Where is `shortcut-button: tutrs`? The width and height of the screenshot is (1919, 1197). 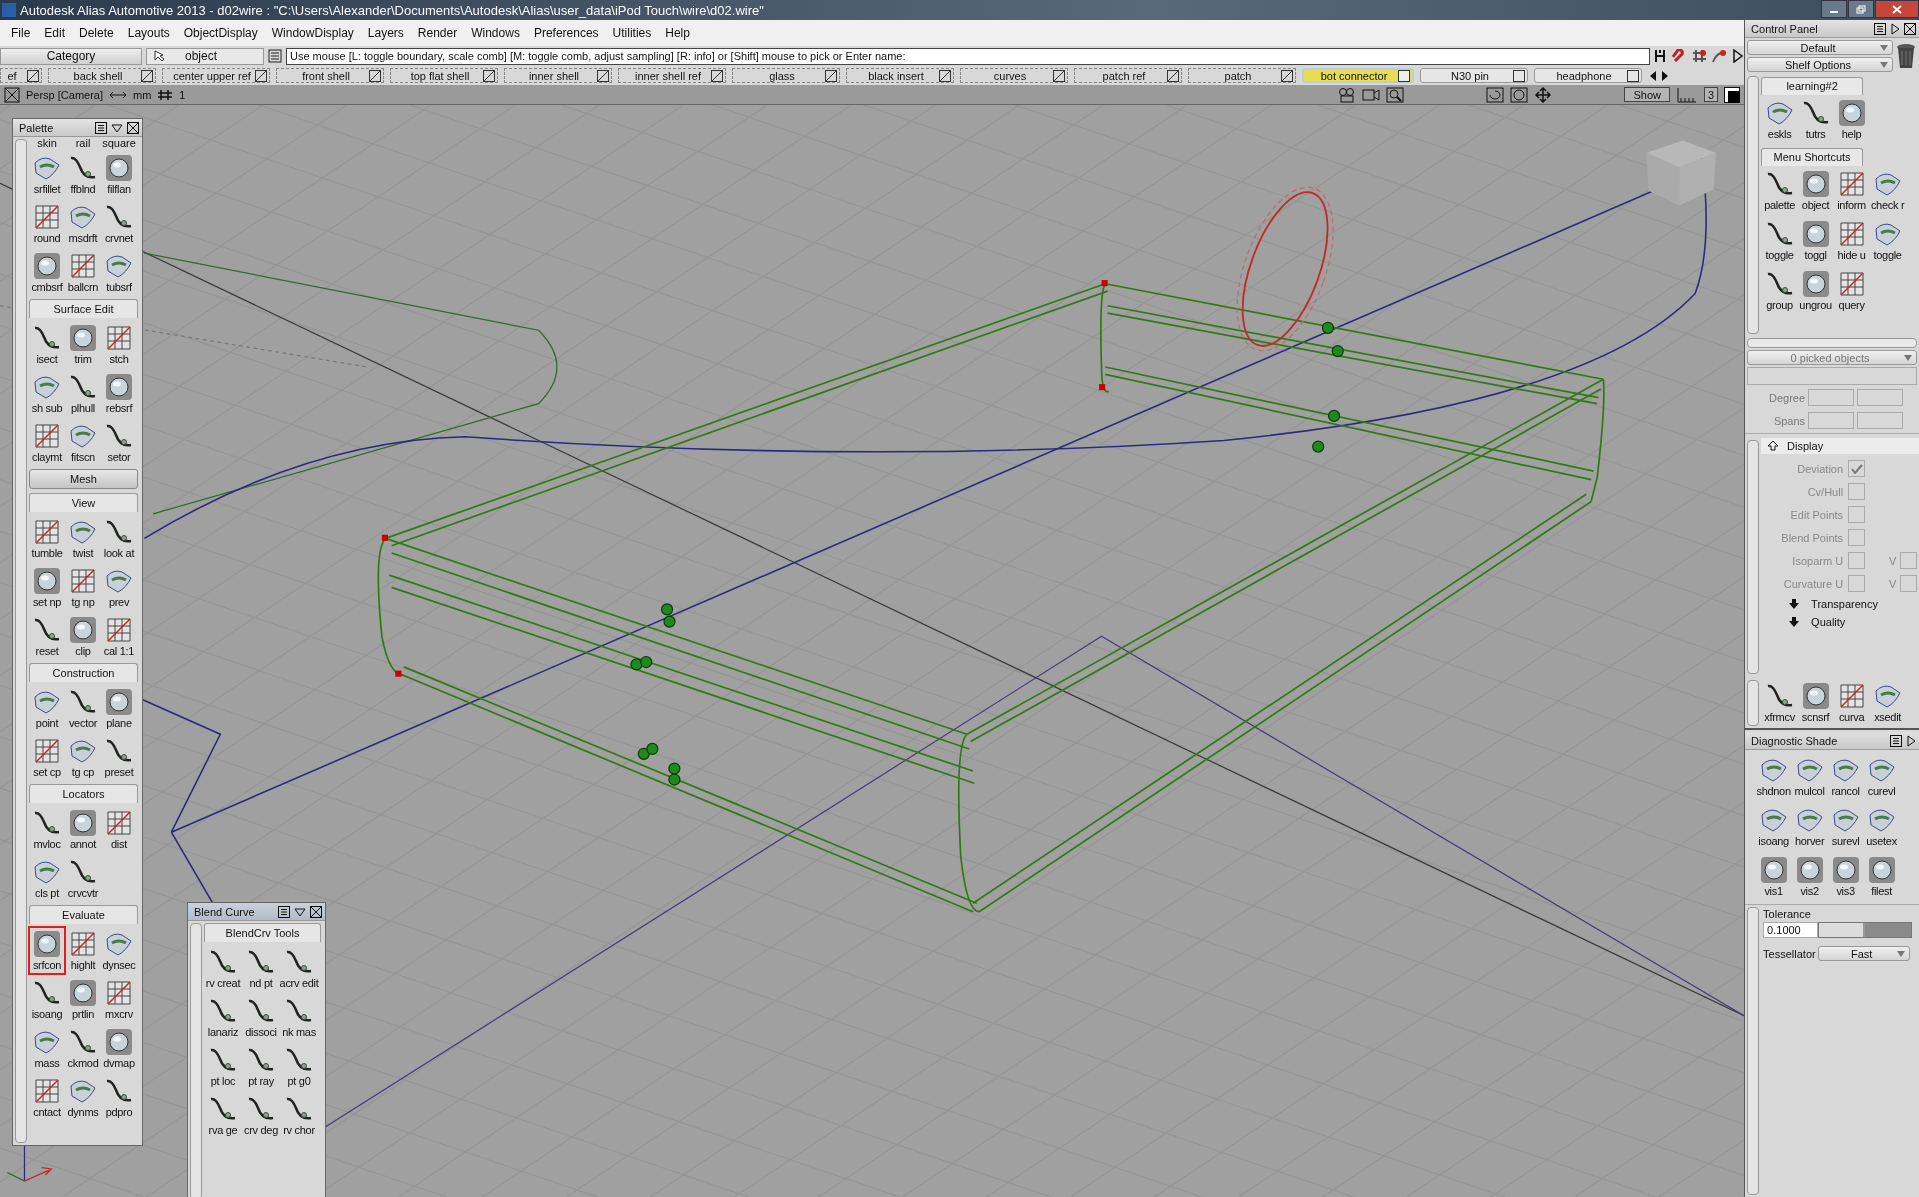 shortcut-button: tutrs is located at coordinates (1816, 120).